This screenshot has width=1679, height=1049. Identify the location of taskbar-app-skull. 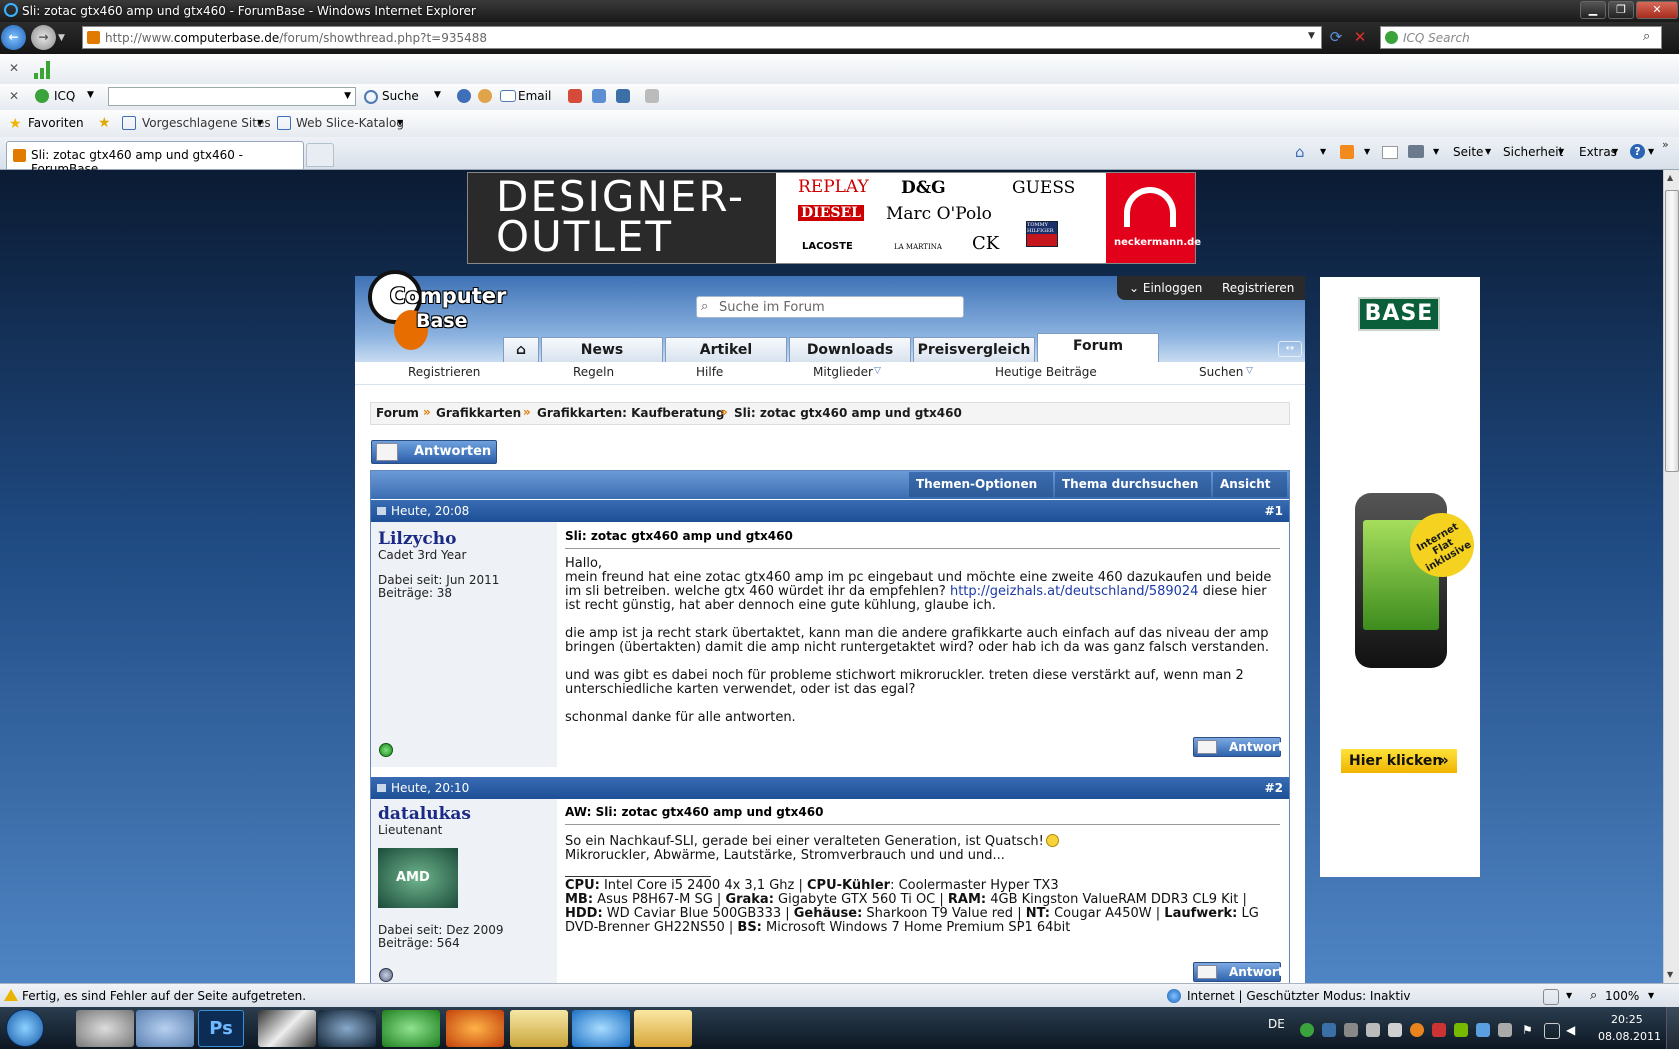
(105, 1028).